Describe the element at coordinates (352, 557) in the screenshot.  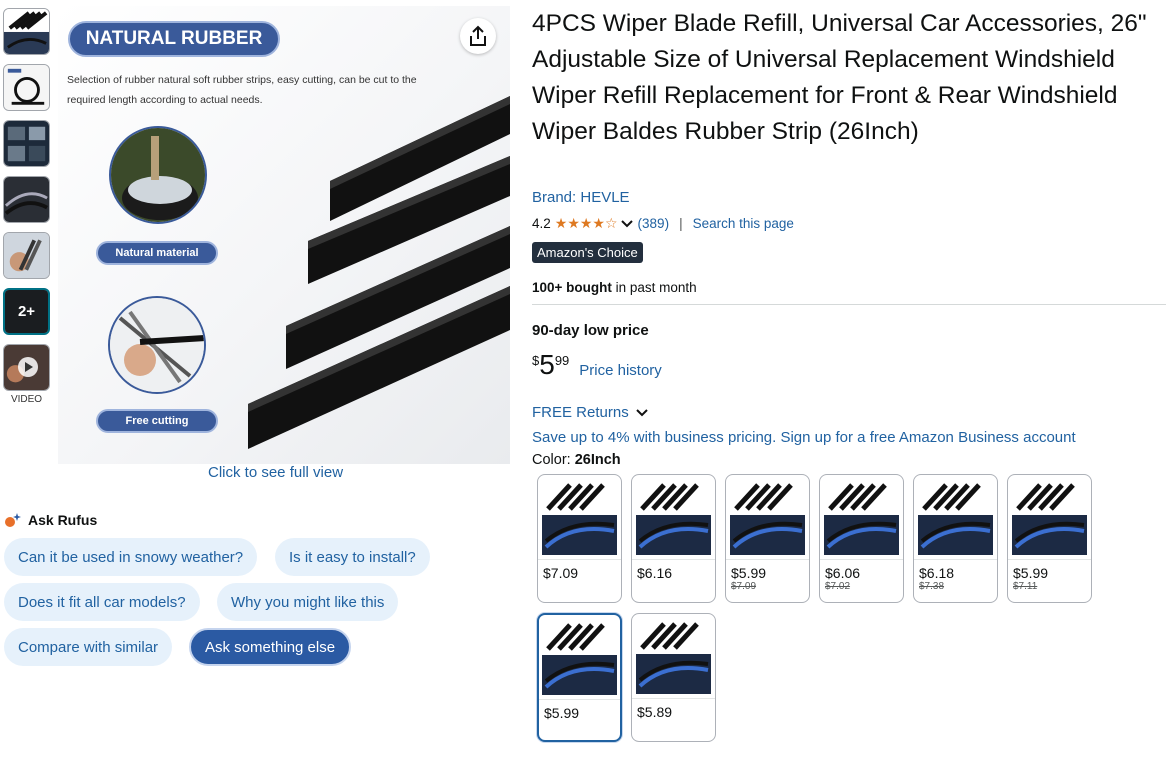
I see `rufus-chip-install: Is it easy to install?` at that location.